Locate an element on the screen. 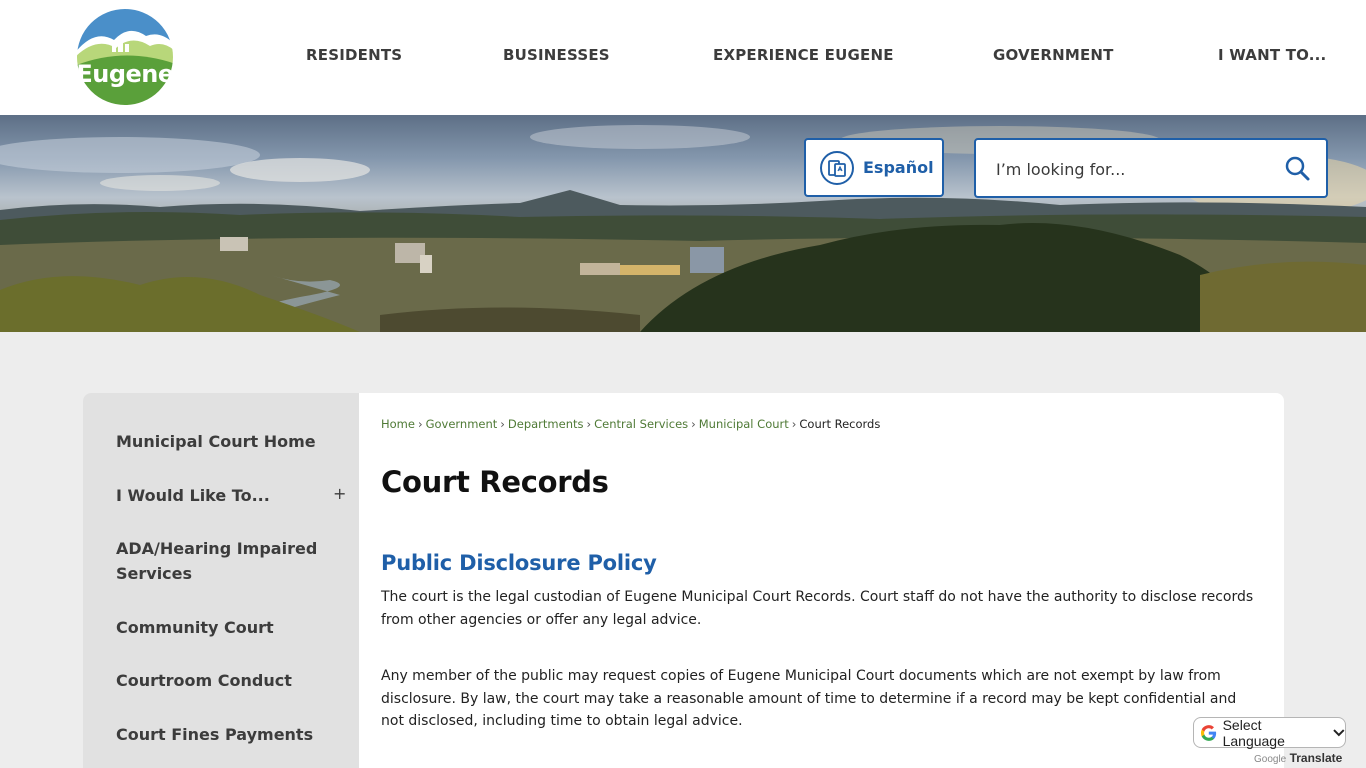  sidebar-item-ada-hearing-impaired: ADA/Hearing Impaired Services is located at coordinates (221, 561).